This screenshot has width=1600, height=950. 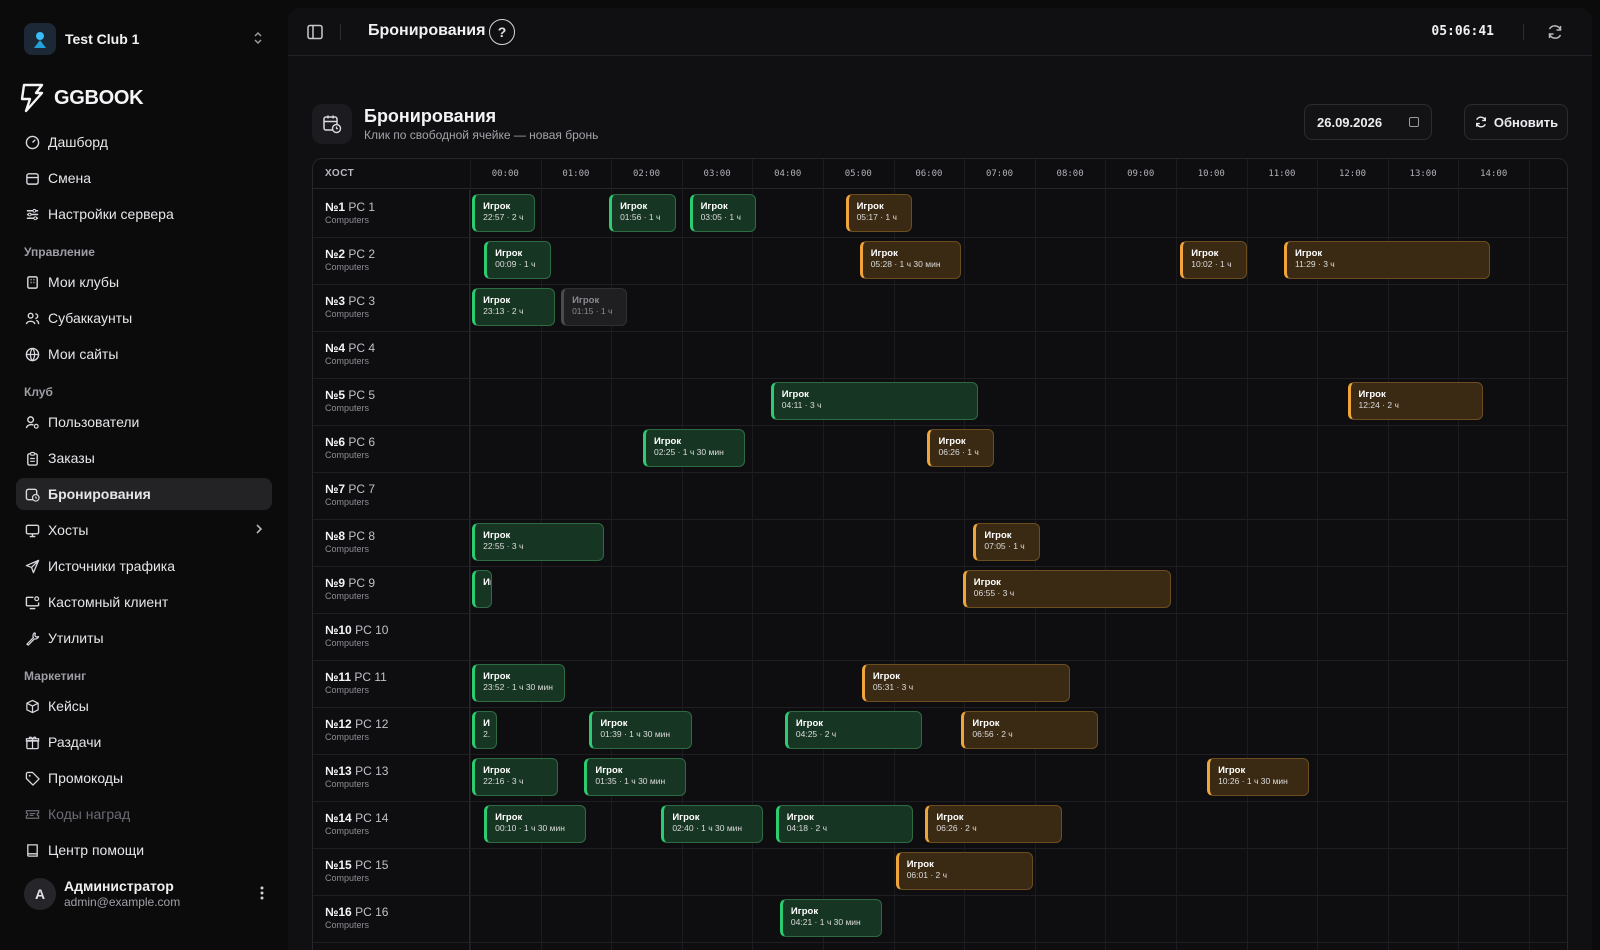 I want to click on nav-item-traffic-sources: Источники трафика, so click(x=144, y=566).